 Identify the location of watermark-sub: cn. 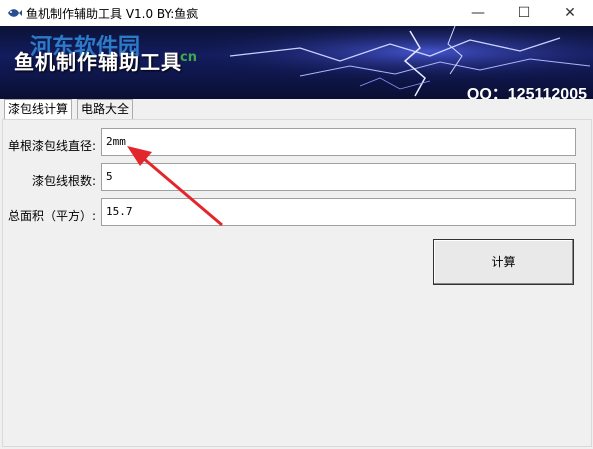
(188, 57).